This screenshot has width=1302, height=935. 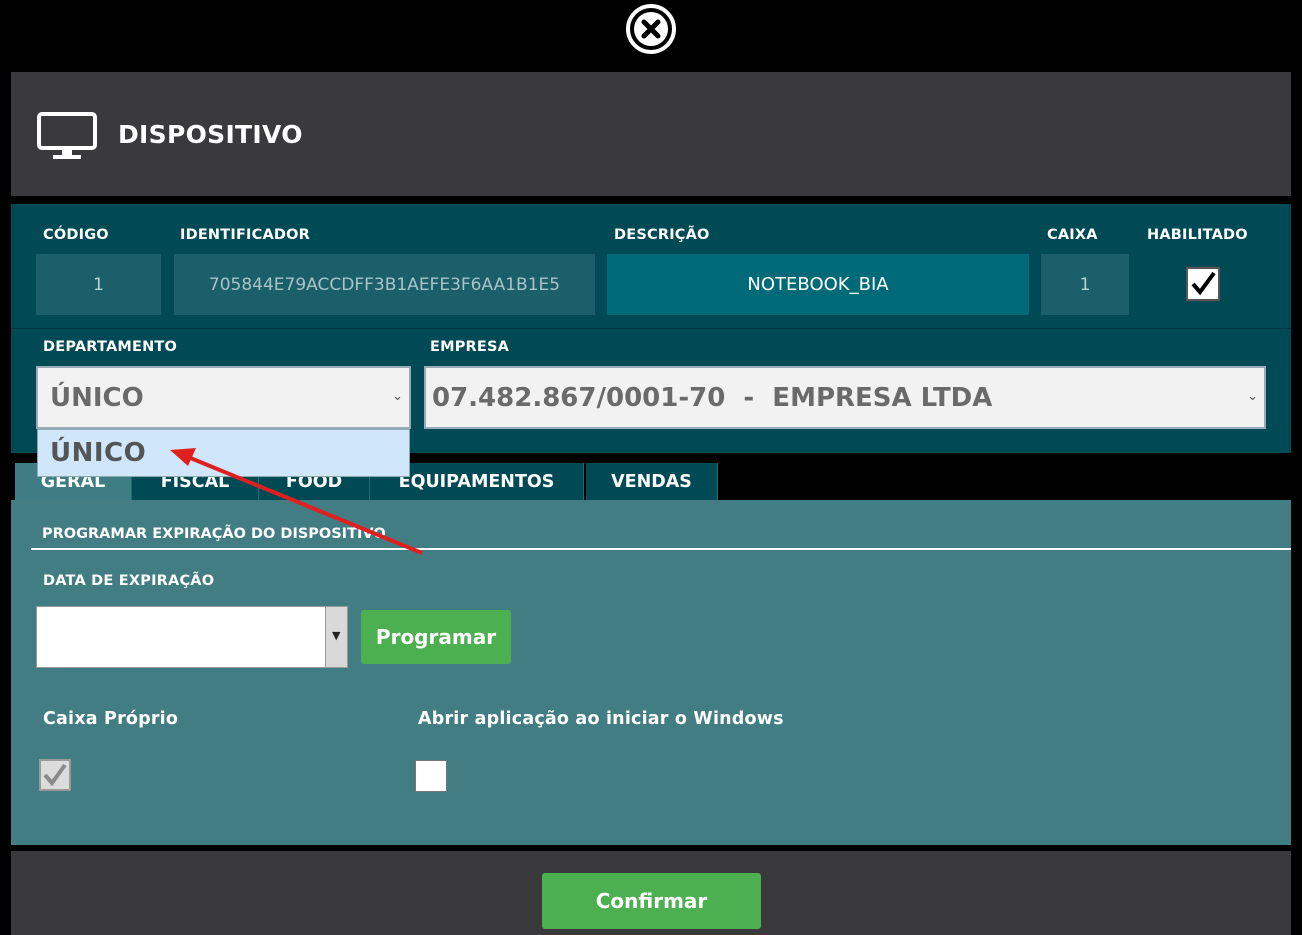 I want to click on habilitado-checkbox, so click(x=1203, y=284).